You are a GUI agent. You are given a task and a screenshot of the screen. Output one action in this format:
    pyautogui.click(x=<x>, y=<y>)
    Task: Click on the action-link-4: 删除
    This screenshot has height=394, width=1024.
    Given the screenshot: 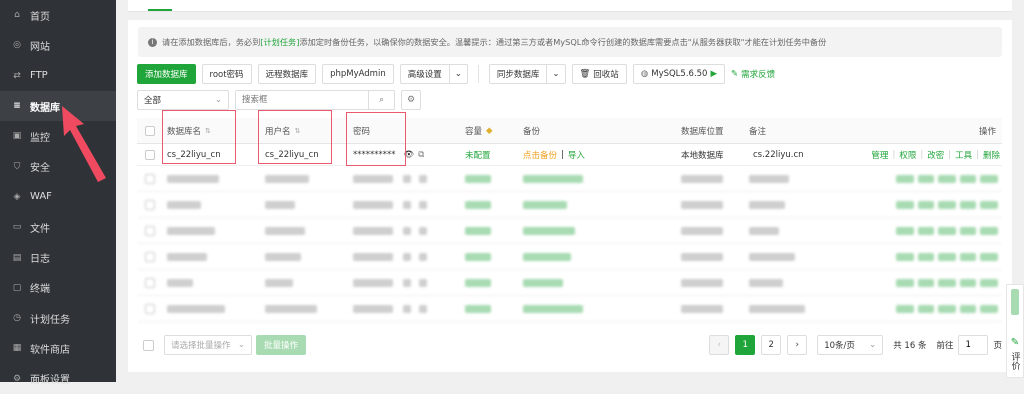 What is the action you would take?
    pyautogui.click(x=991, y=155)
    